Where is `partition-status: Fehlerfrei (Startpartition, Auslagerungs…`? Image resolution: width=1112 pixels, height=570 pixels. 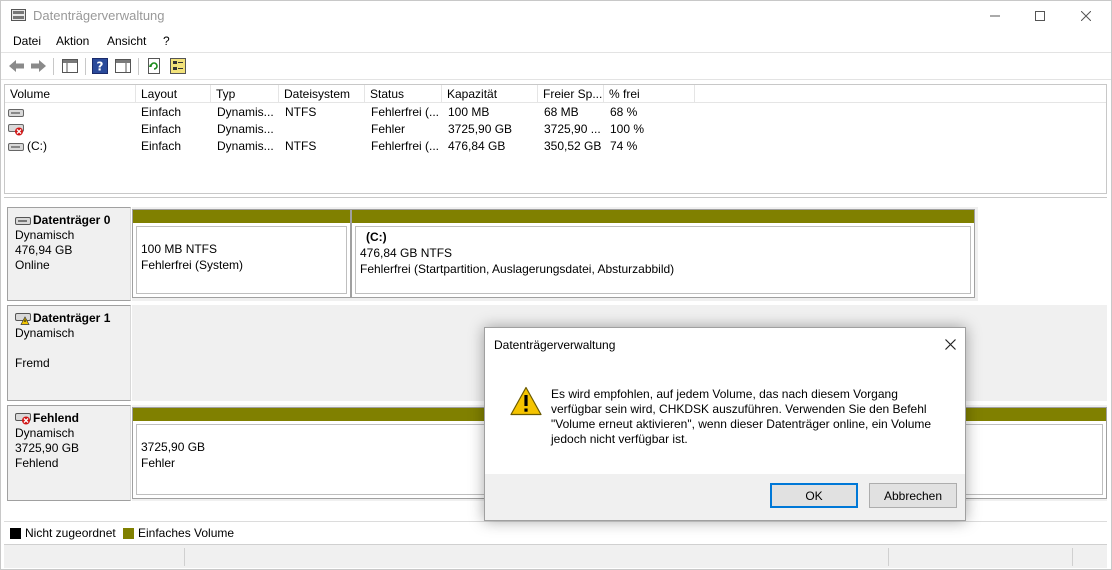 partition-status: Fehlerfrei (Startpartition, Auslagerungs… is located at coordinates (517, 269).